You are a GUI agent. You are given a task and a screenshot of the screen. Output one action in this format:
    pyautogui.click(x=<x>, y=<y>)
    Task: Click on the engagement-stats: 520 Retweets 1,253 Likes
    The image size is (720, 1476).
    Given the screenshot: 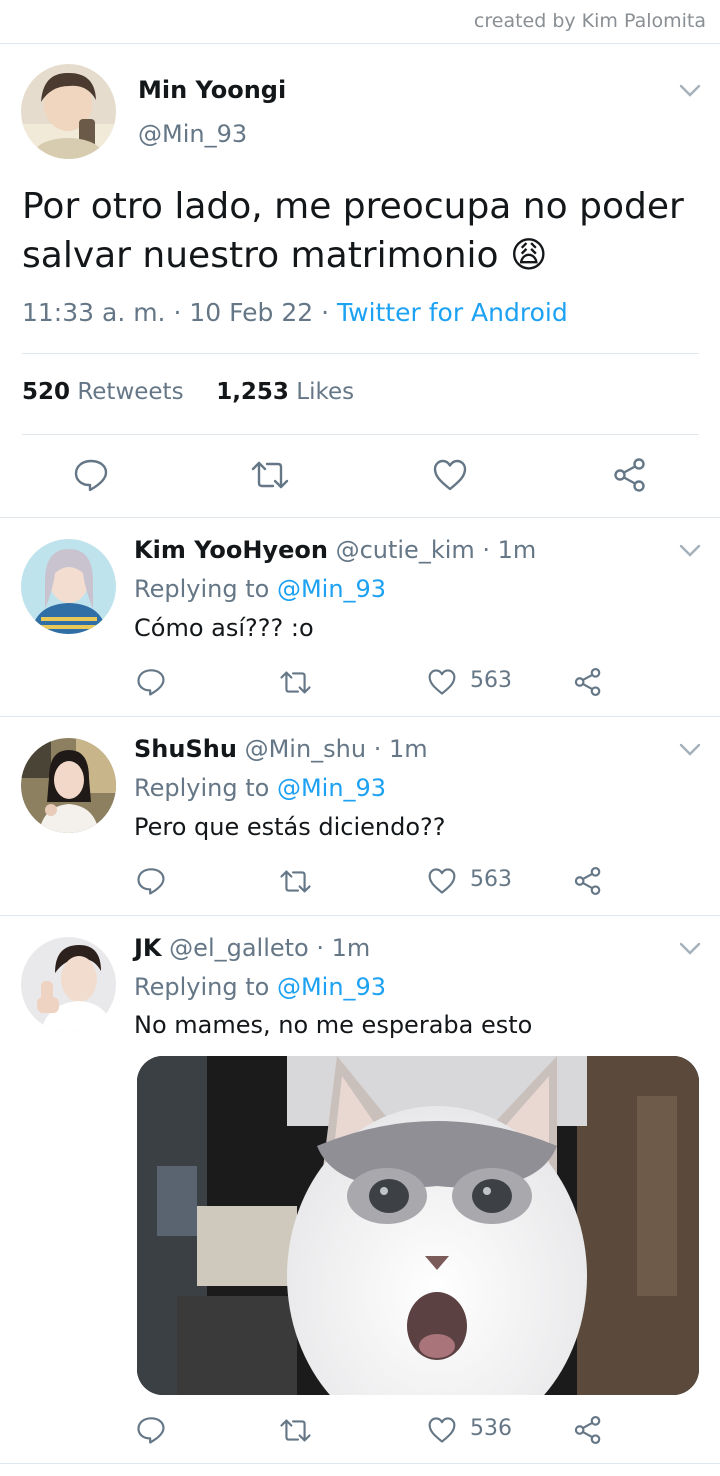 What is the action you would take?
    pyautogui.click(x=188, y=392)
    